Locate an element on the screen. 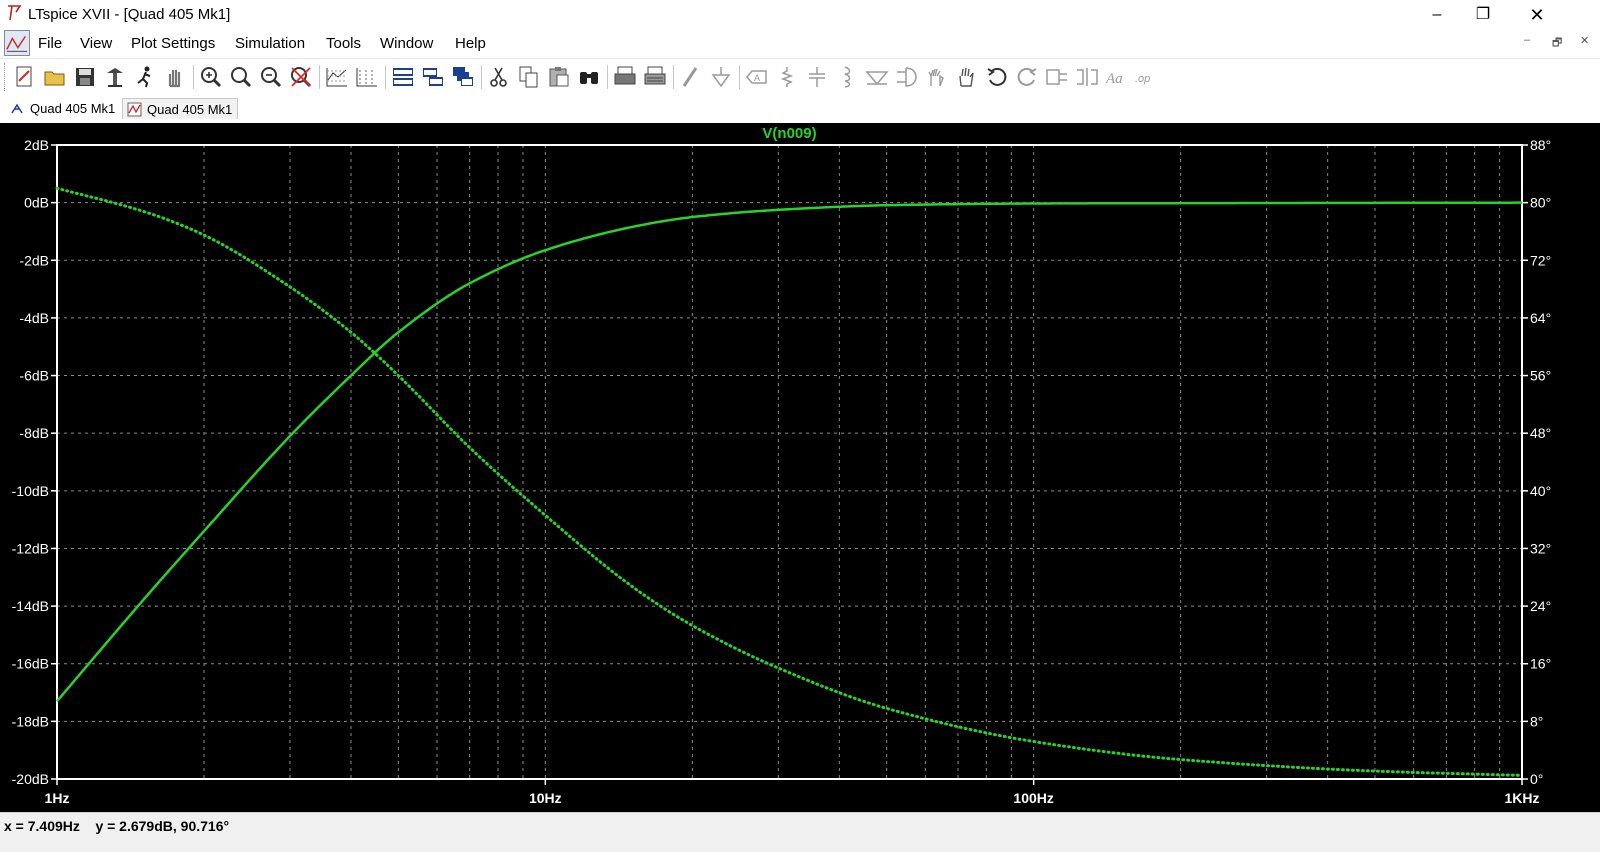 This screenshot has height=852, width=1600. menu-view: View is located at coordinates (96, 43).